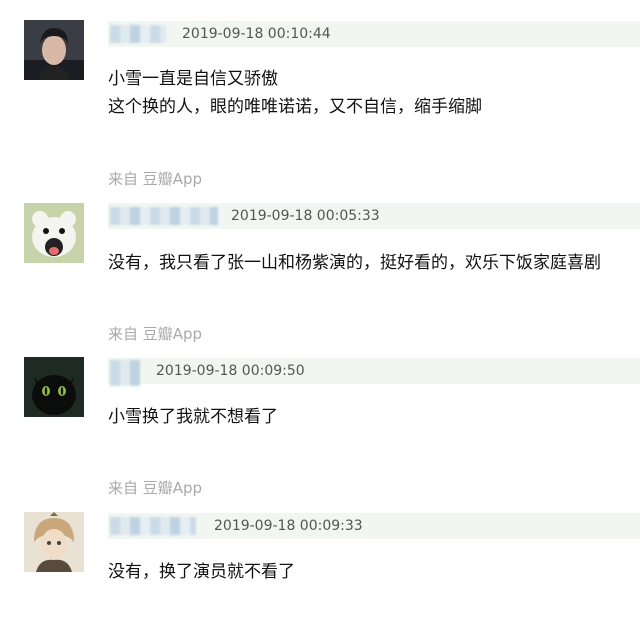 Image resolution: width=640 pixels, height=623 pixels. What do you see at coordinates (193, 417) in the screenshot?
I see `comment-text-line: 小雪换了我就不想看了` at bounding box center [193, 417].